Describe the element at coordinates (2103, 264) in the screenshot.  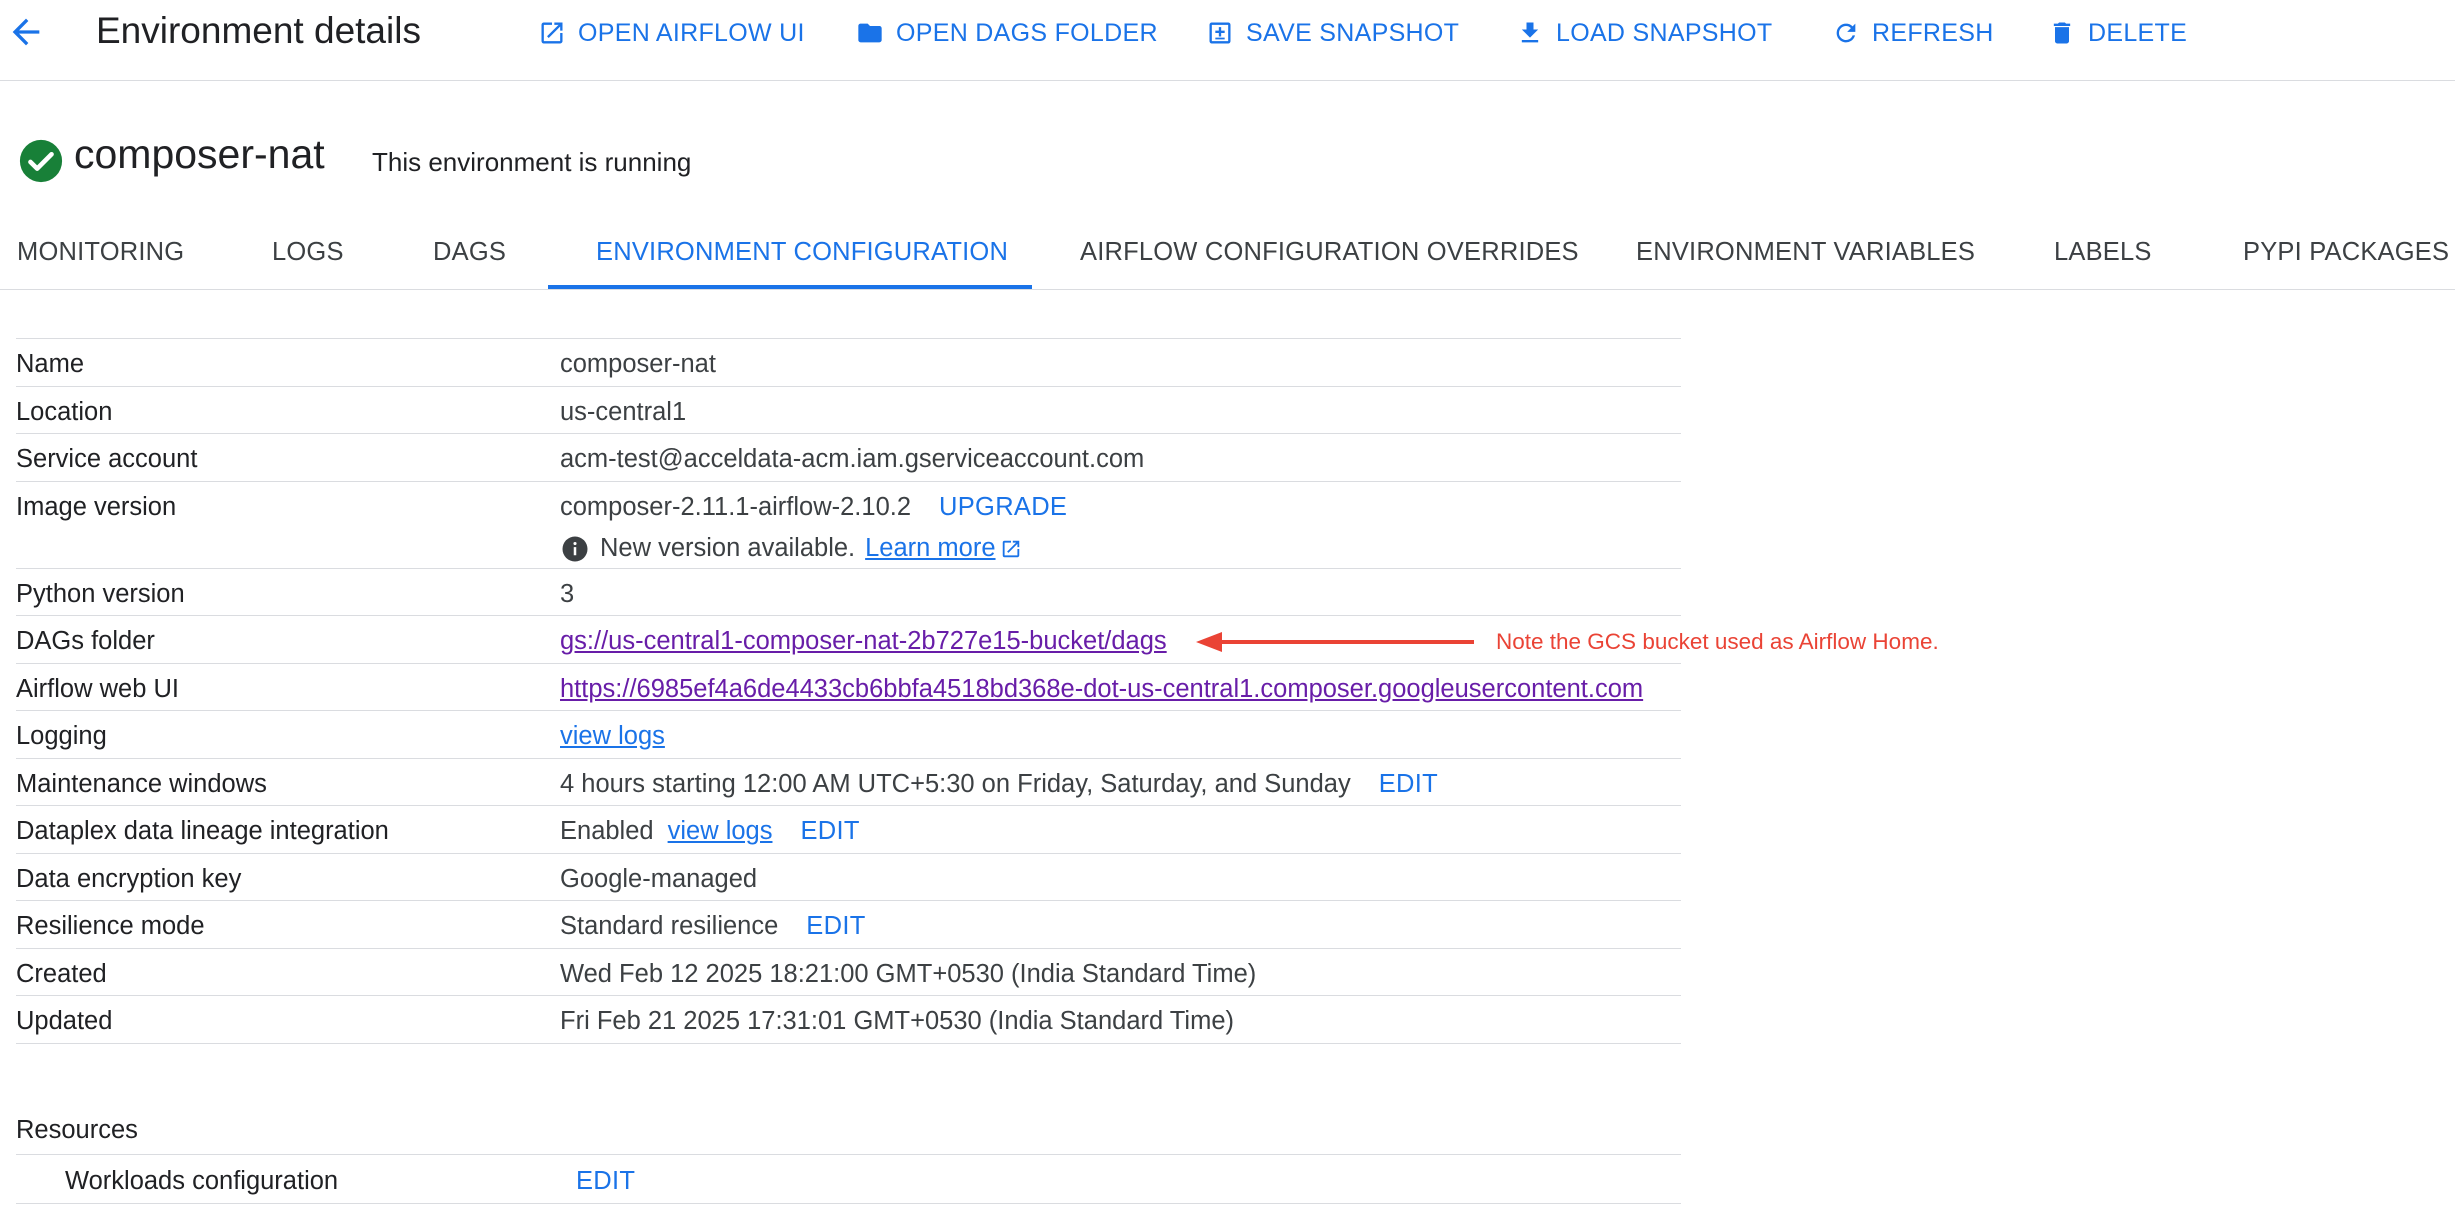
I see `tab-labels: LABELS` at that location.